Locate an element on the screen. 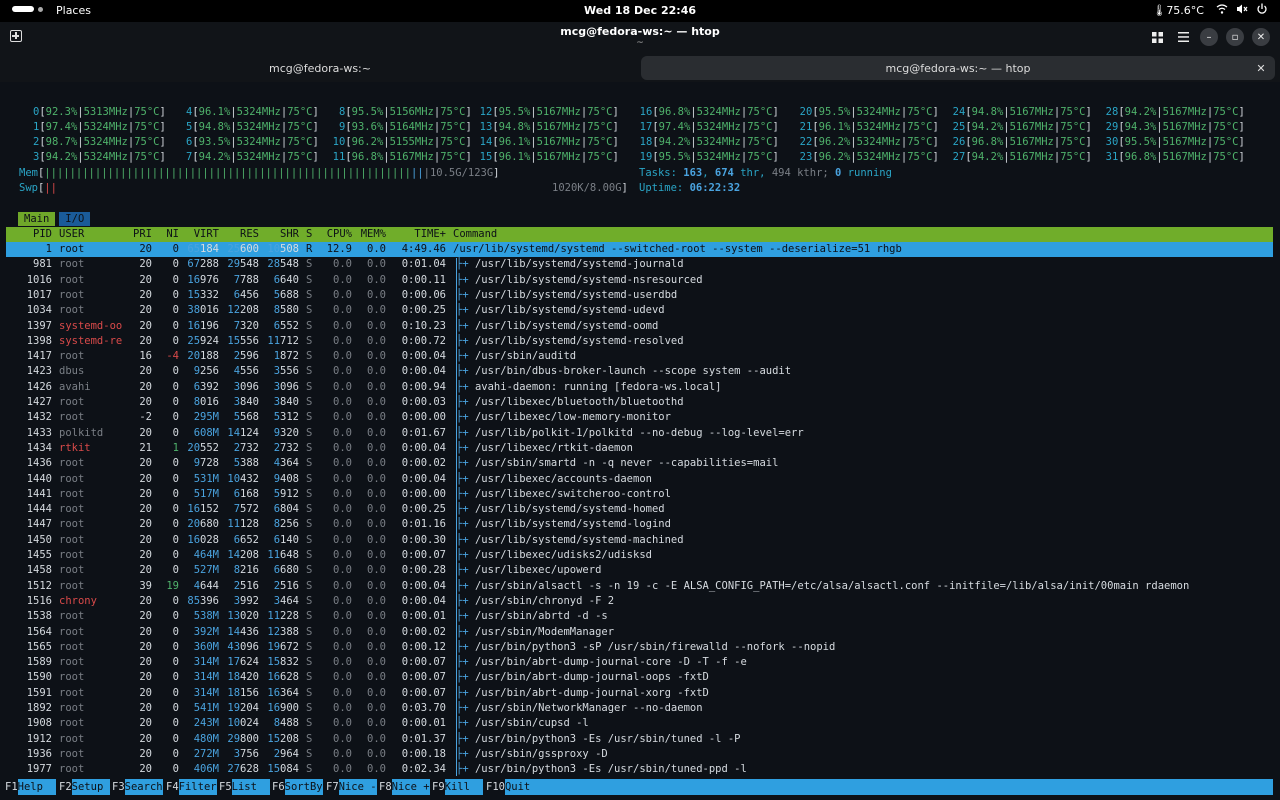  process-user: root is located at coordinates (72, 585).